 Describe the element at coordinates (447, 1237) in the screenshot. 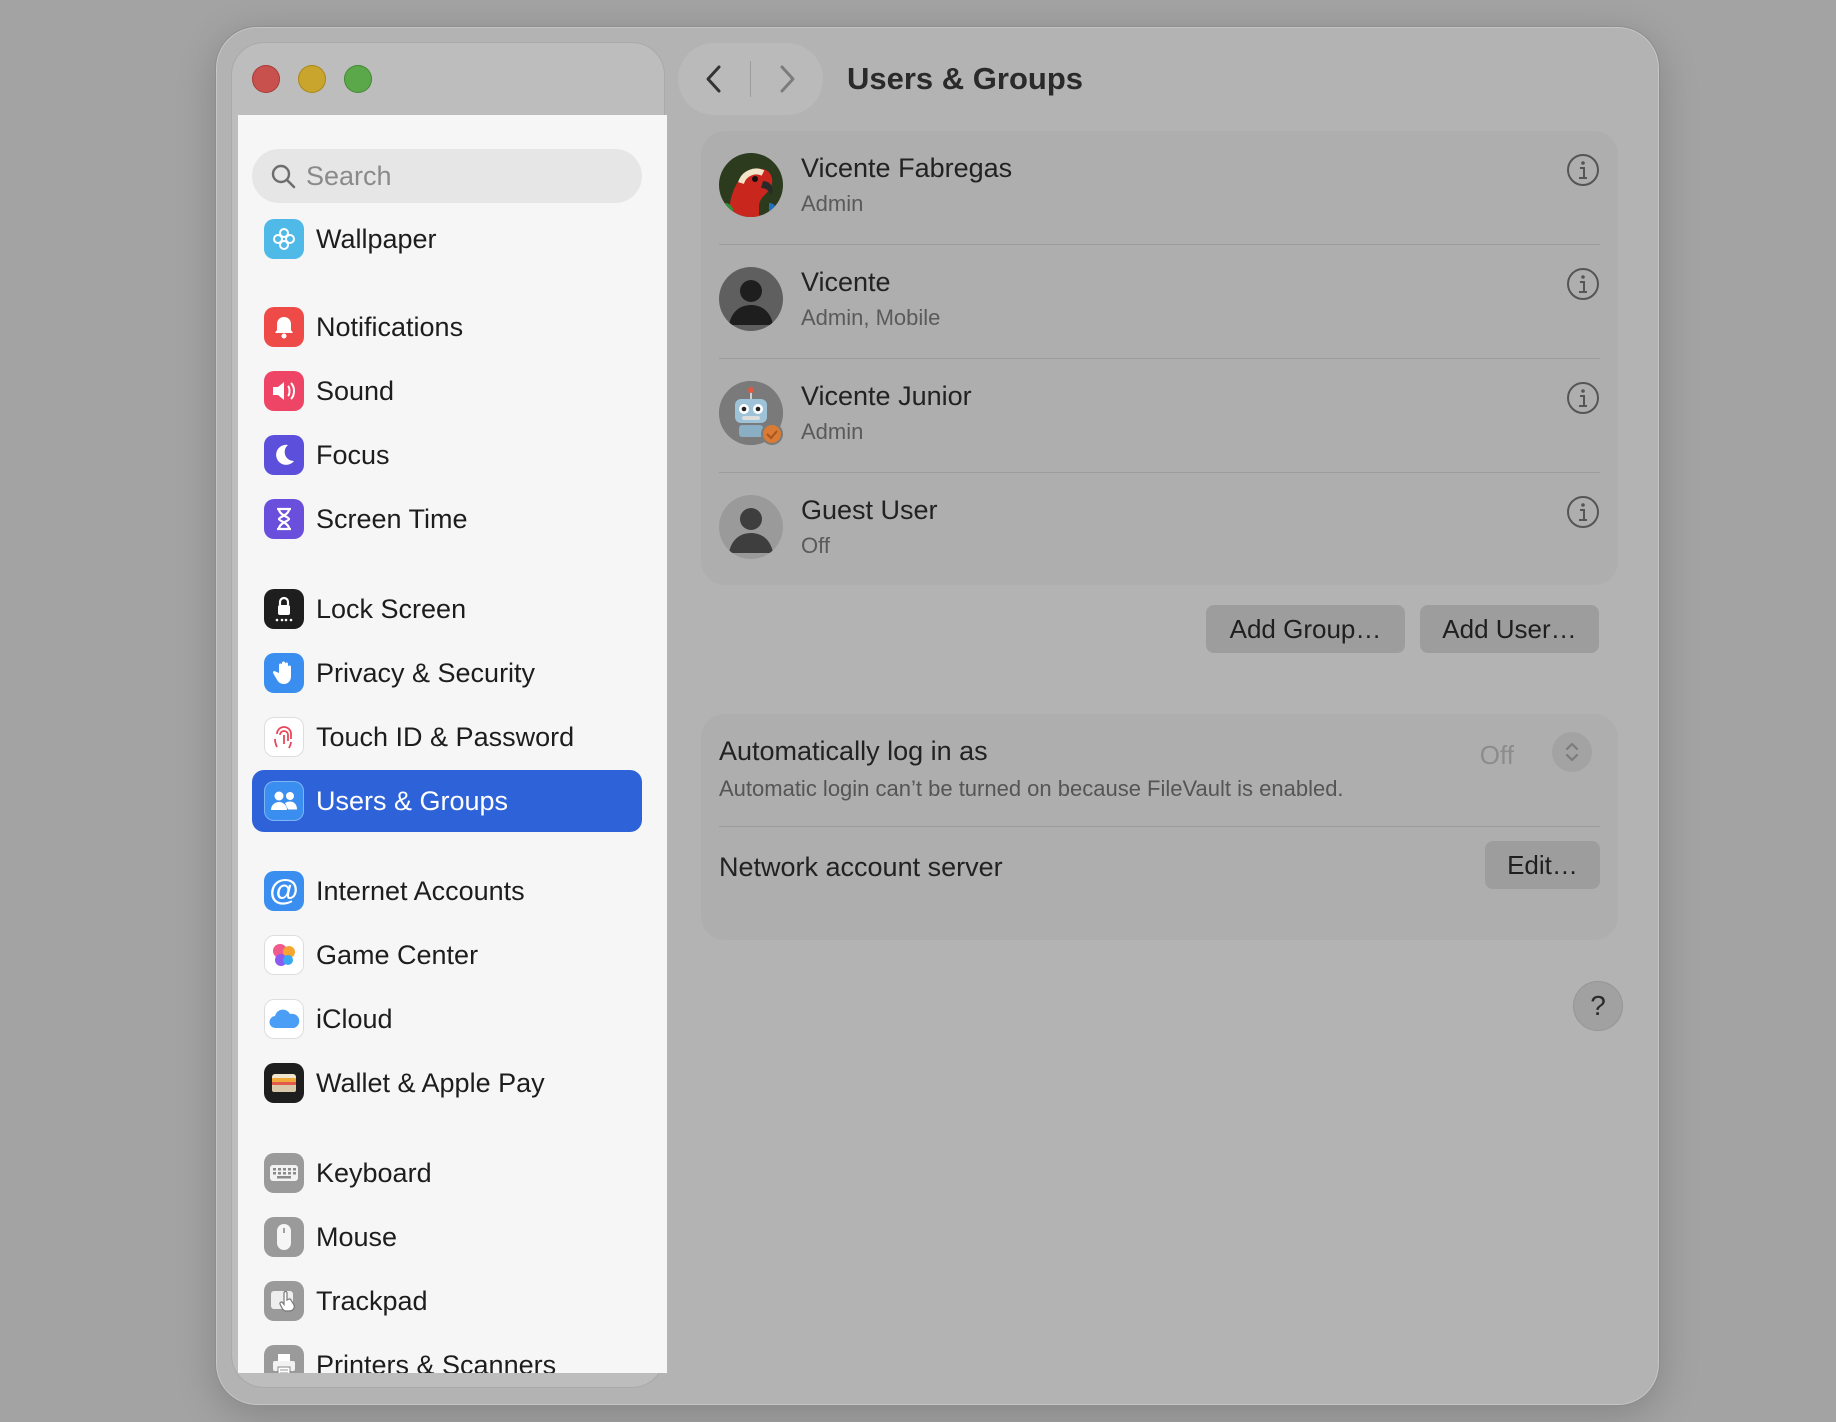

I see `sidebar-item-mouse: Mouse` at that location.